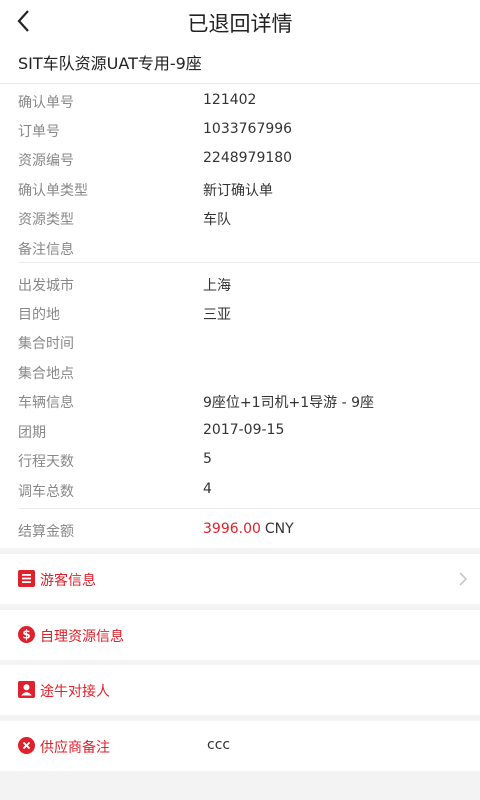 This screenshot has height=800, width=480. I want to click on amount-number: 3996.00, so click(232, 529).